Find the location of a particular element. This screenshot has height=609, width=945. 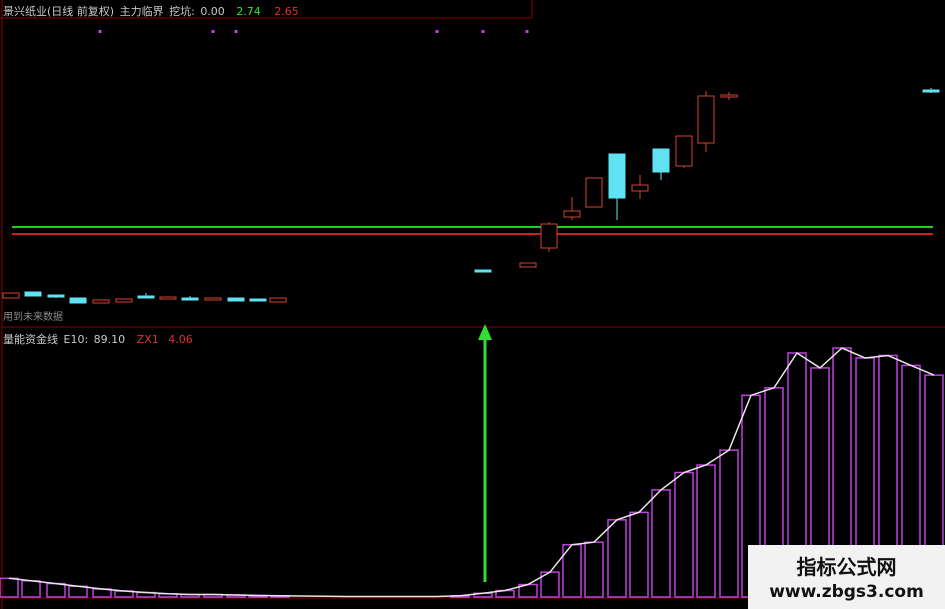

green-value: 2.74 is located at coordinates (248, 11).